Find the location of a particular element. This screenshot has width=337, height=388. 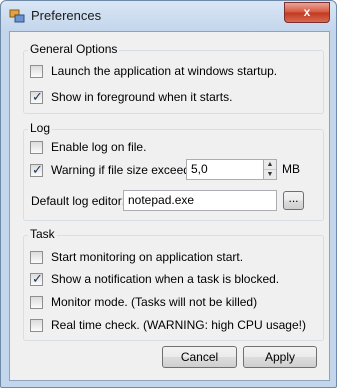

foreground-option: ✓ Show in foreground when it starts. is located at coordinates (131, 97).